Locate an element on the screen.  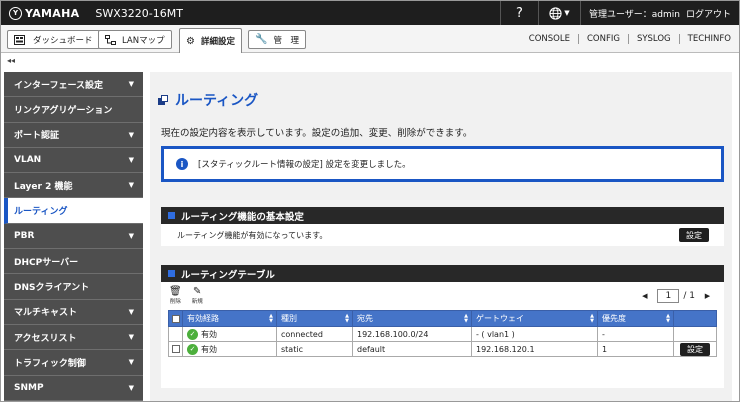
gateway-cell: - ( vlan1 ) is located at coordinates (534, 334).